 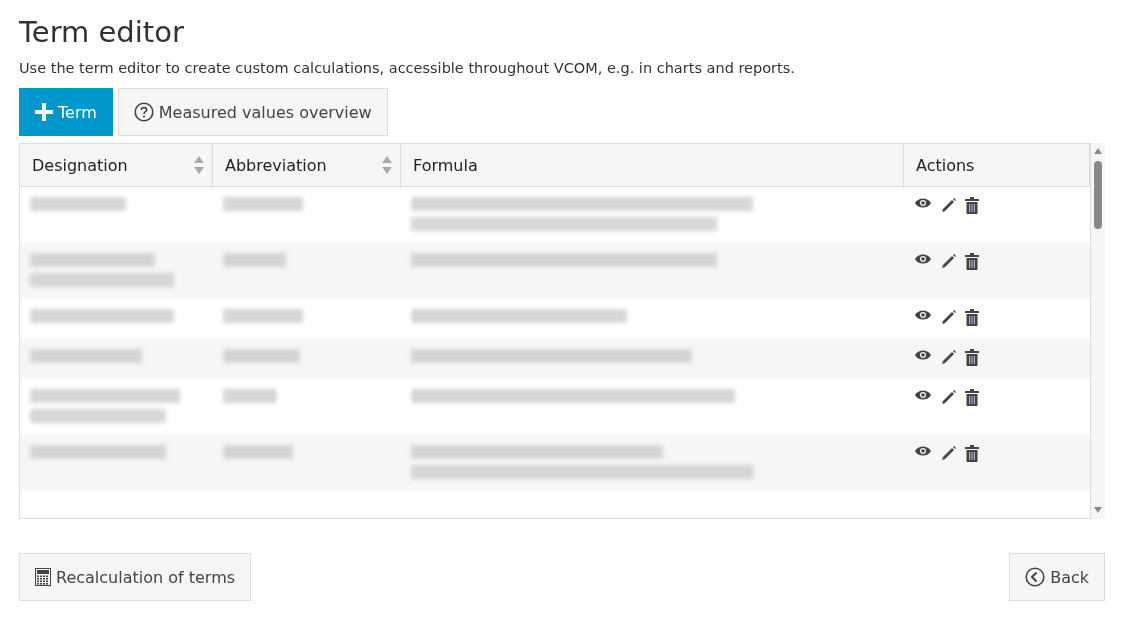 I want to click on plus-icon, so click(x=44, y=112).